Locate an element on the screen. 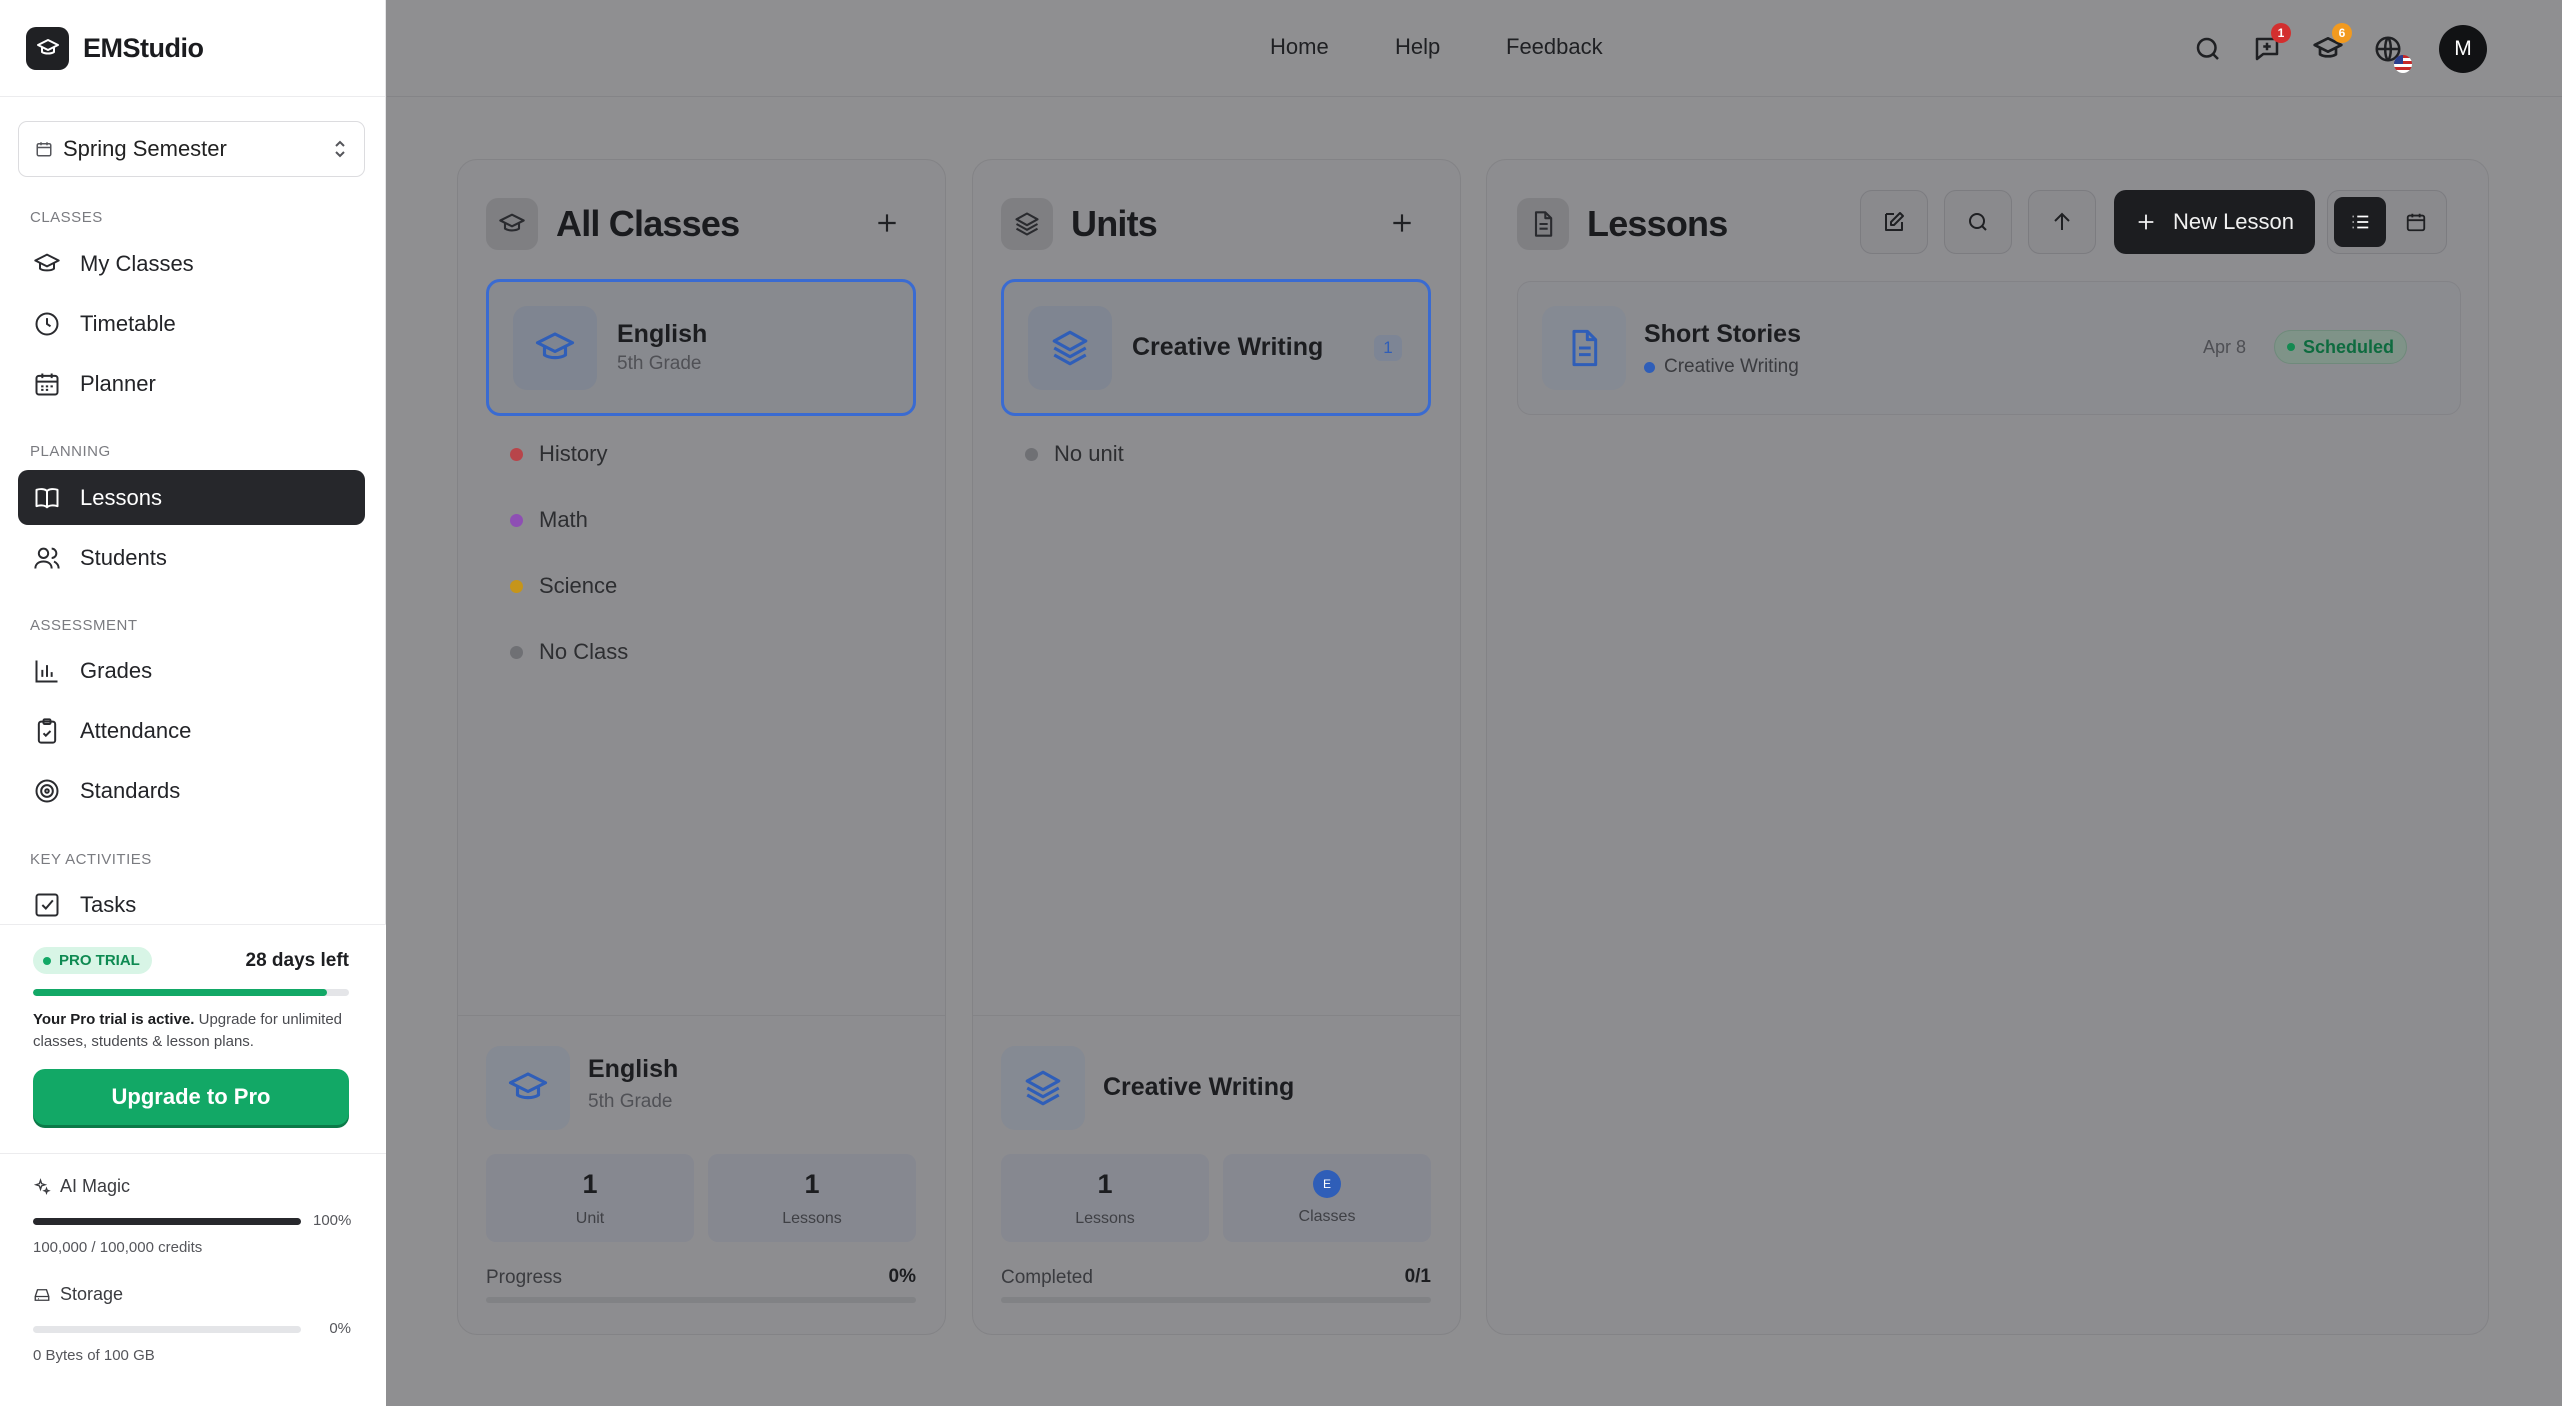  calendar-view-button is located at coordinates (2416, 222).